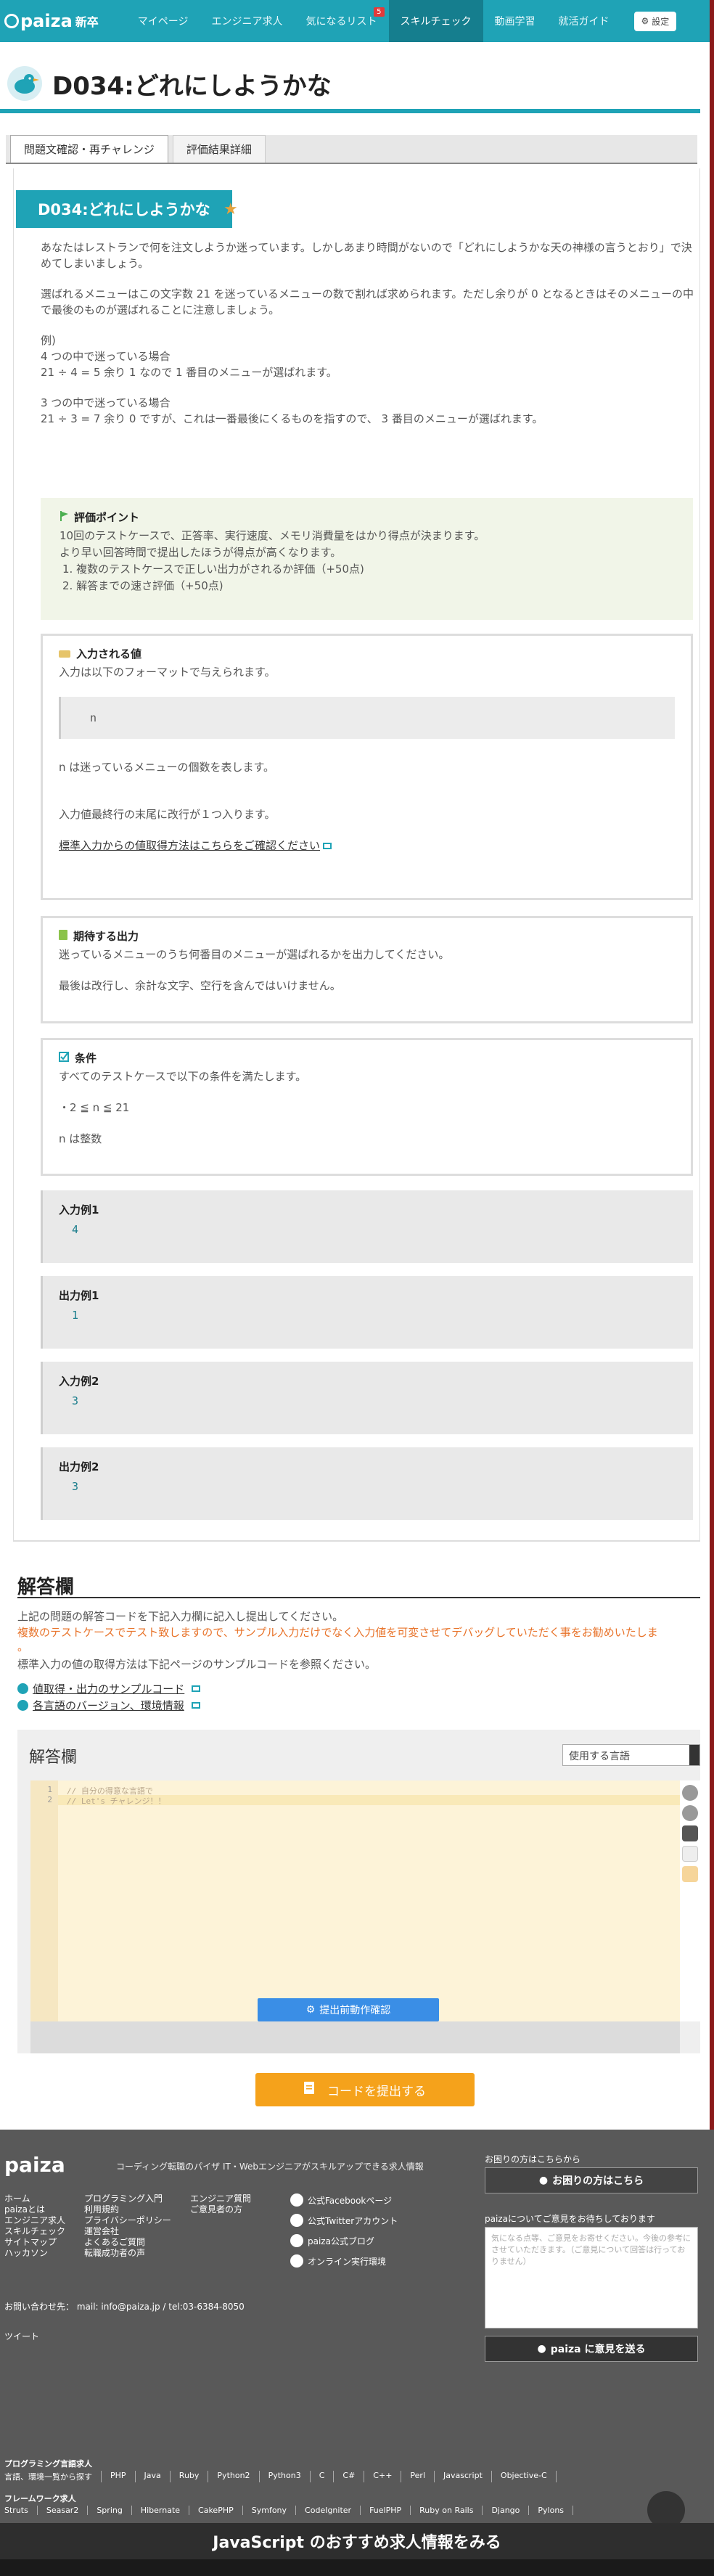 The height and width of the screenshot is (2576, 714). I want to click on env-info-link: 各言語のバージョン、環境情報, so click(108, 1706).